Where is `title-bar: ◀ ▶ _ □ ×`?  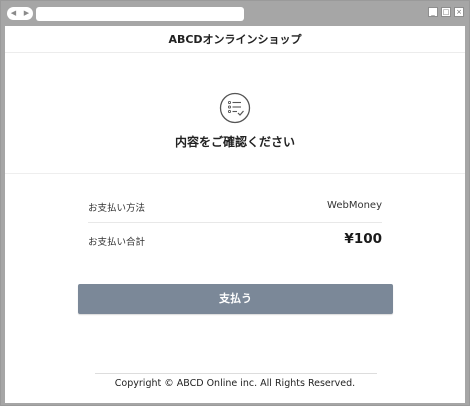 title-bar: ◀ ▶ _ □ × is located at coordinates (235, 13).